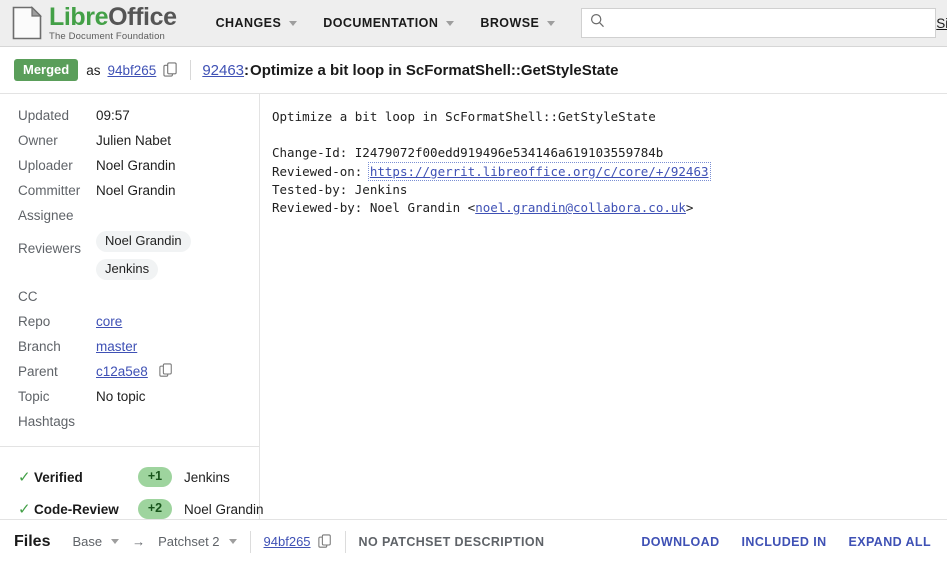  Describe the element at coordinates (247, 70) in the screenshot. I see `change-colon: :` at that location.